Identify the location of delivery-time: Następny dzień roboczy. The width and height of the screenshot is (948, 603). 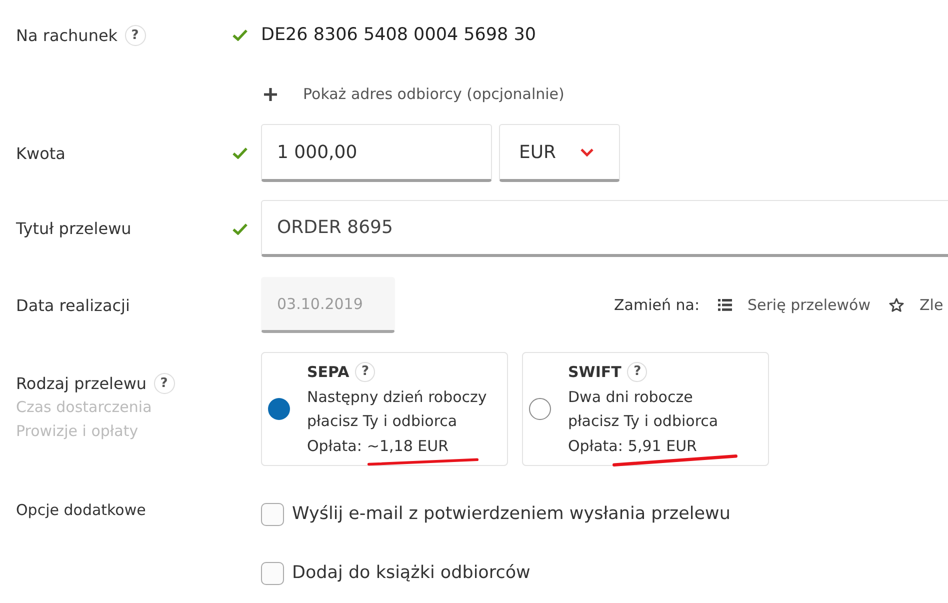
(397, 397).